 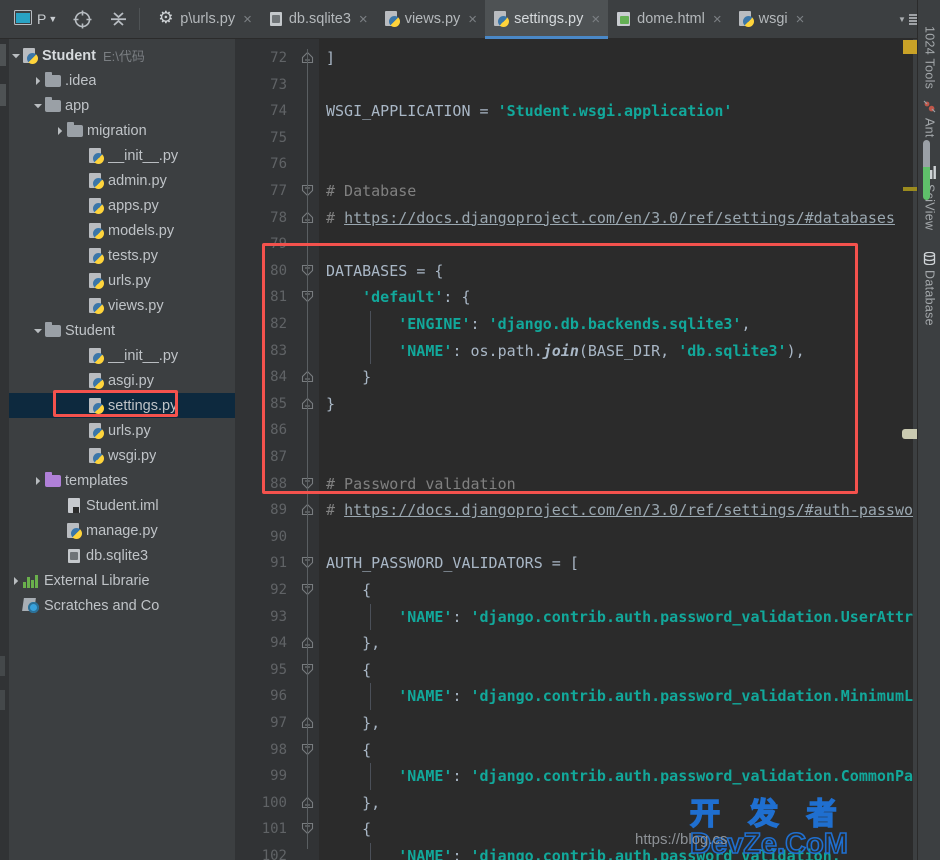 I want to click on code-line: ], so click(x=616, y=58).